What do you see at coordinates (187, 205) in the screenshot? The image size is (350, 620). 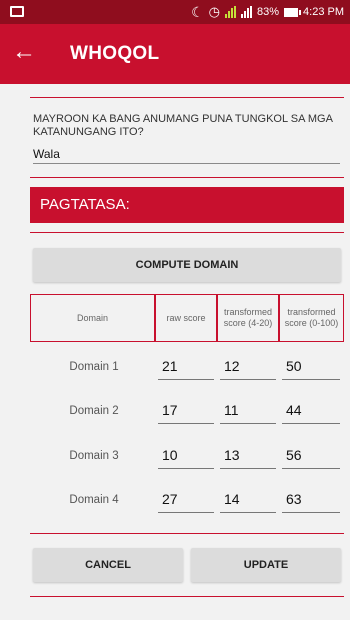 I see `section-header: PAGTATASA:` at bounding box center [187, 205].